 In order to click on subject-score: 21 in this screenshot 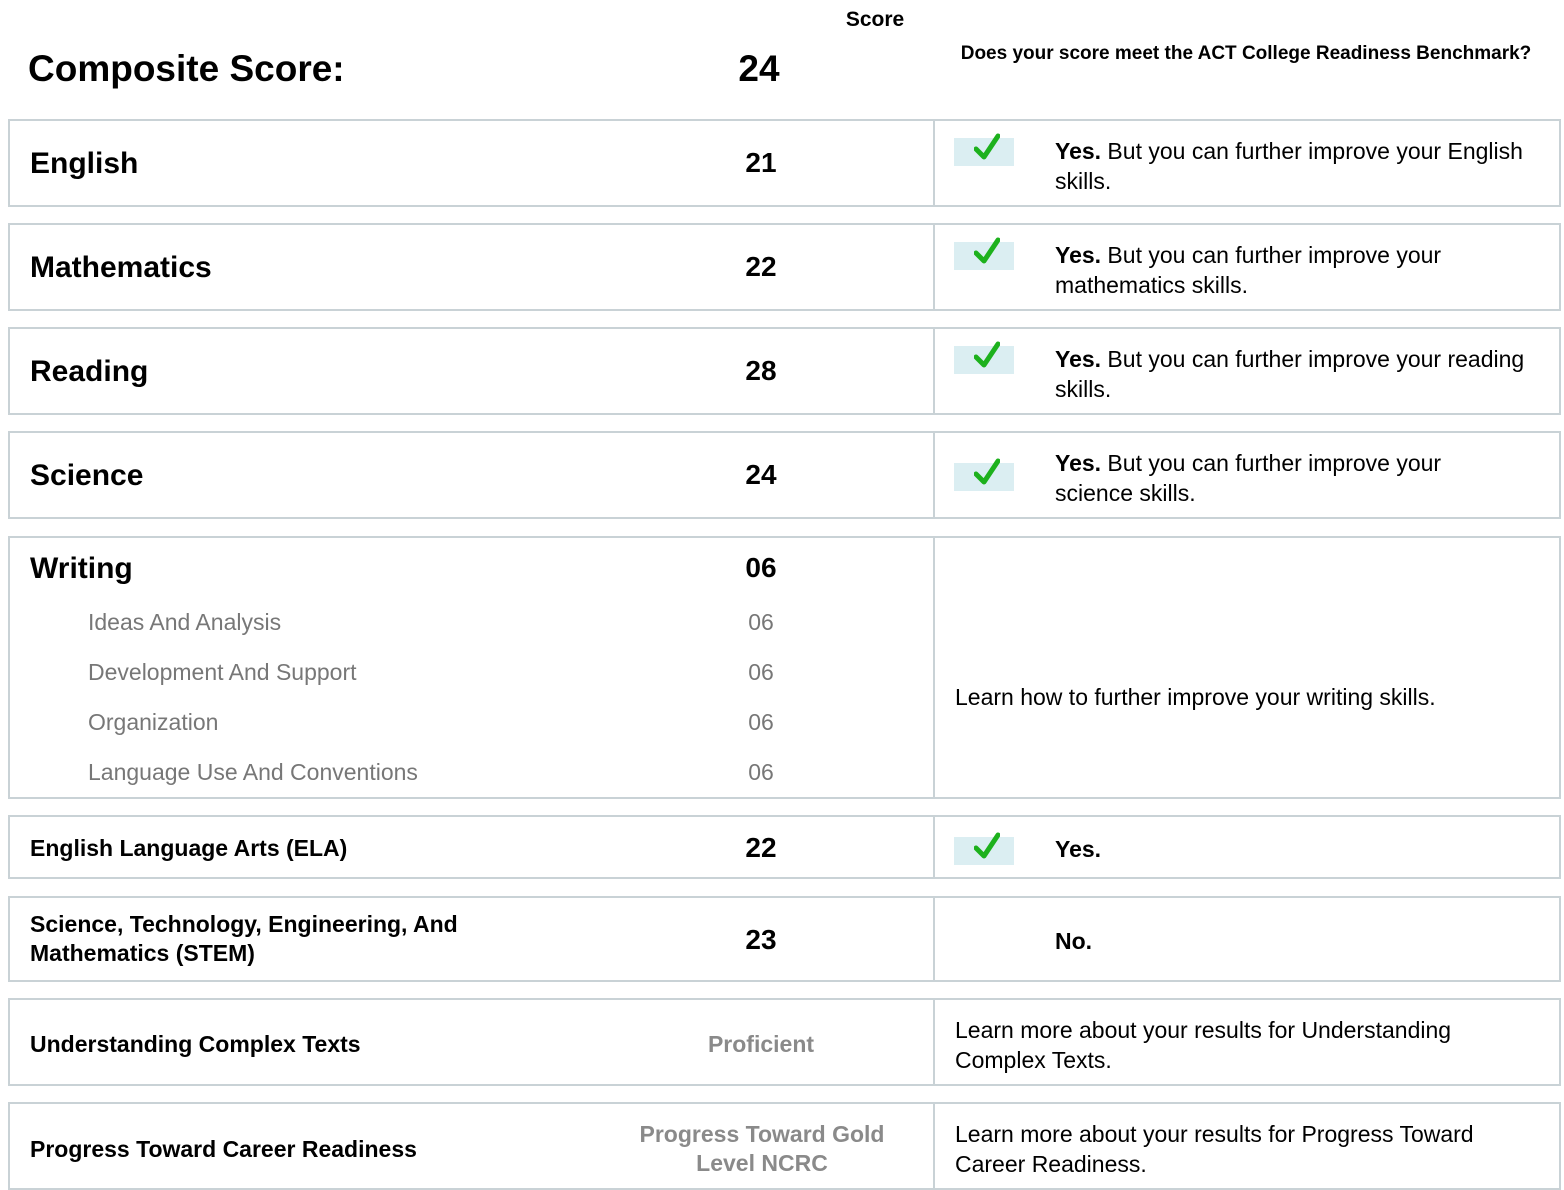, I will do `click(761, 162)`.